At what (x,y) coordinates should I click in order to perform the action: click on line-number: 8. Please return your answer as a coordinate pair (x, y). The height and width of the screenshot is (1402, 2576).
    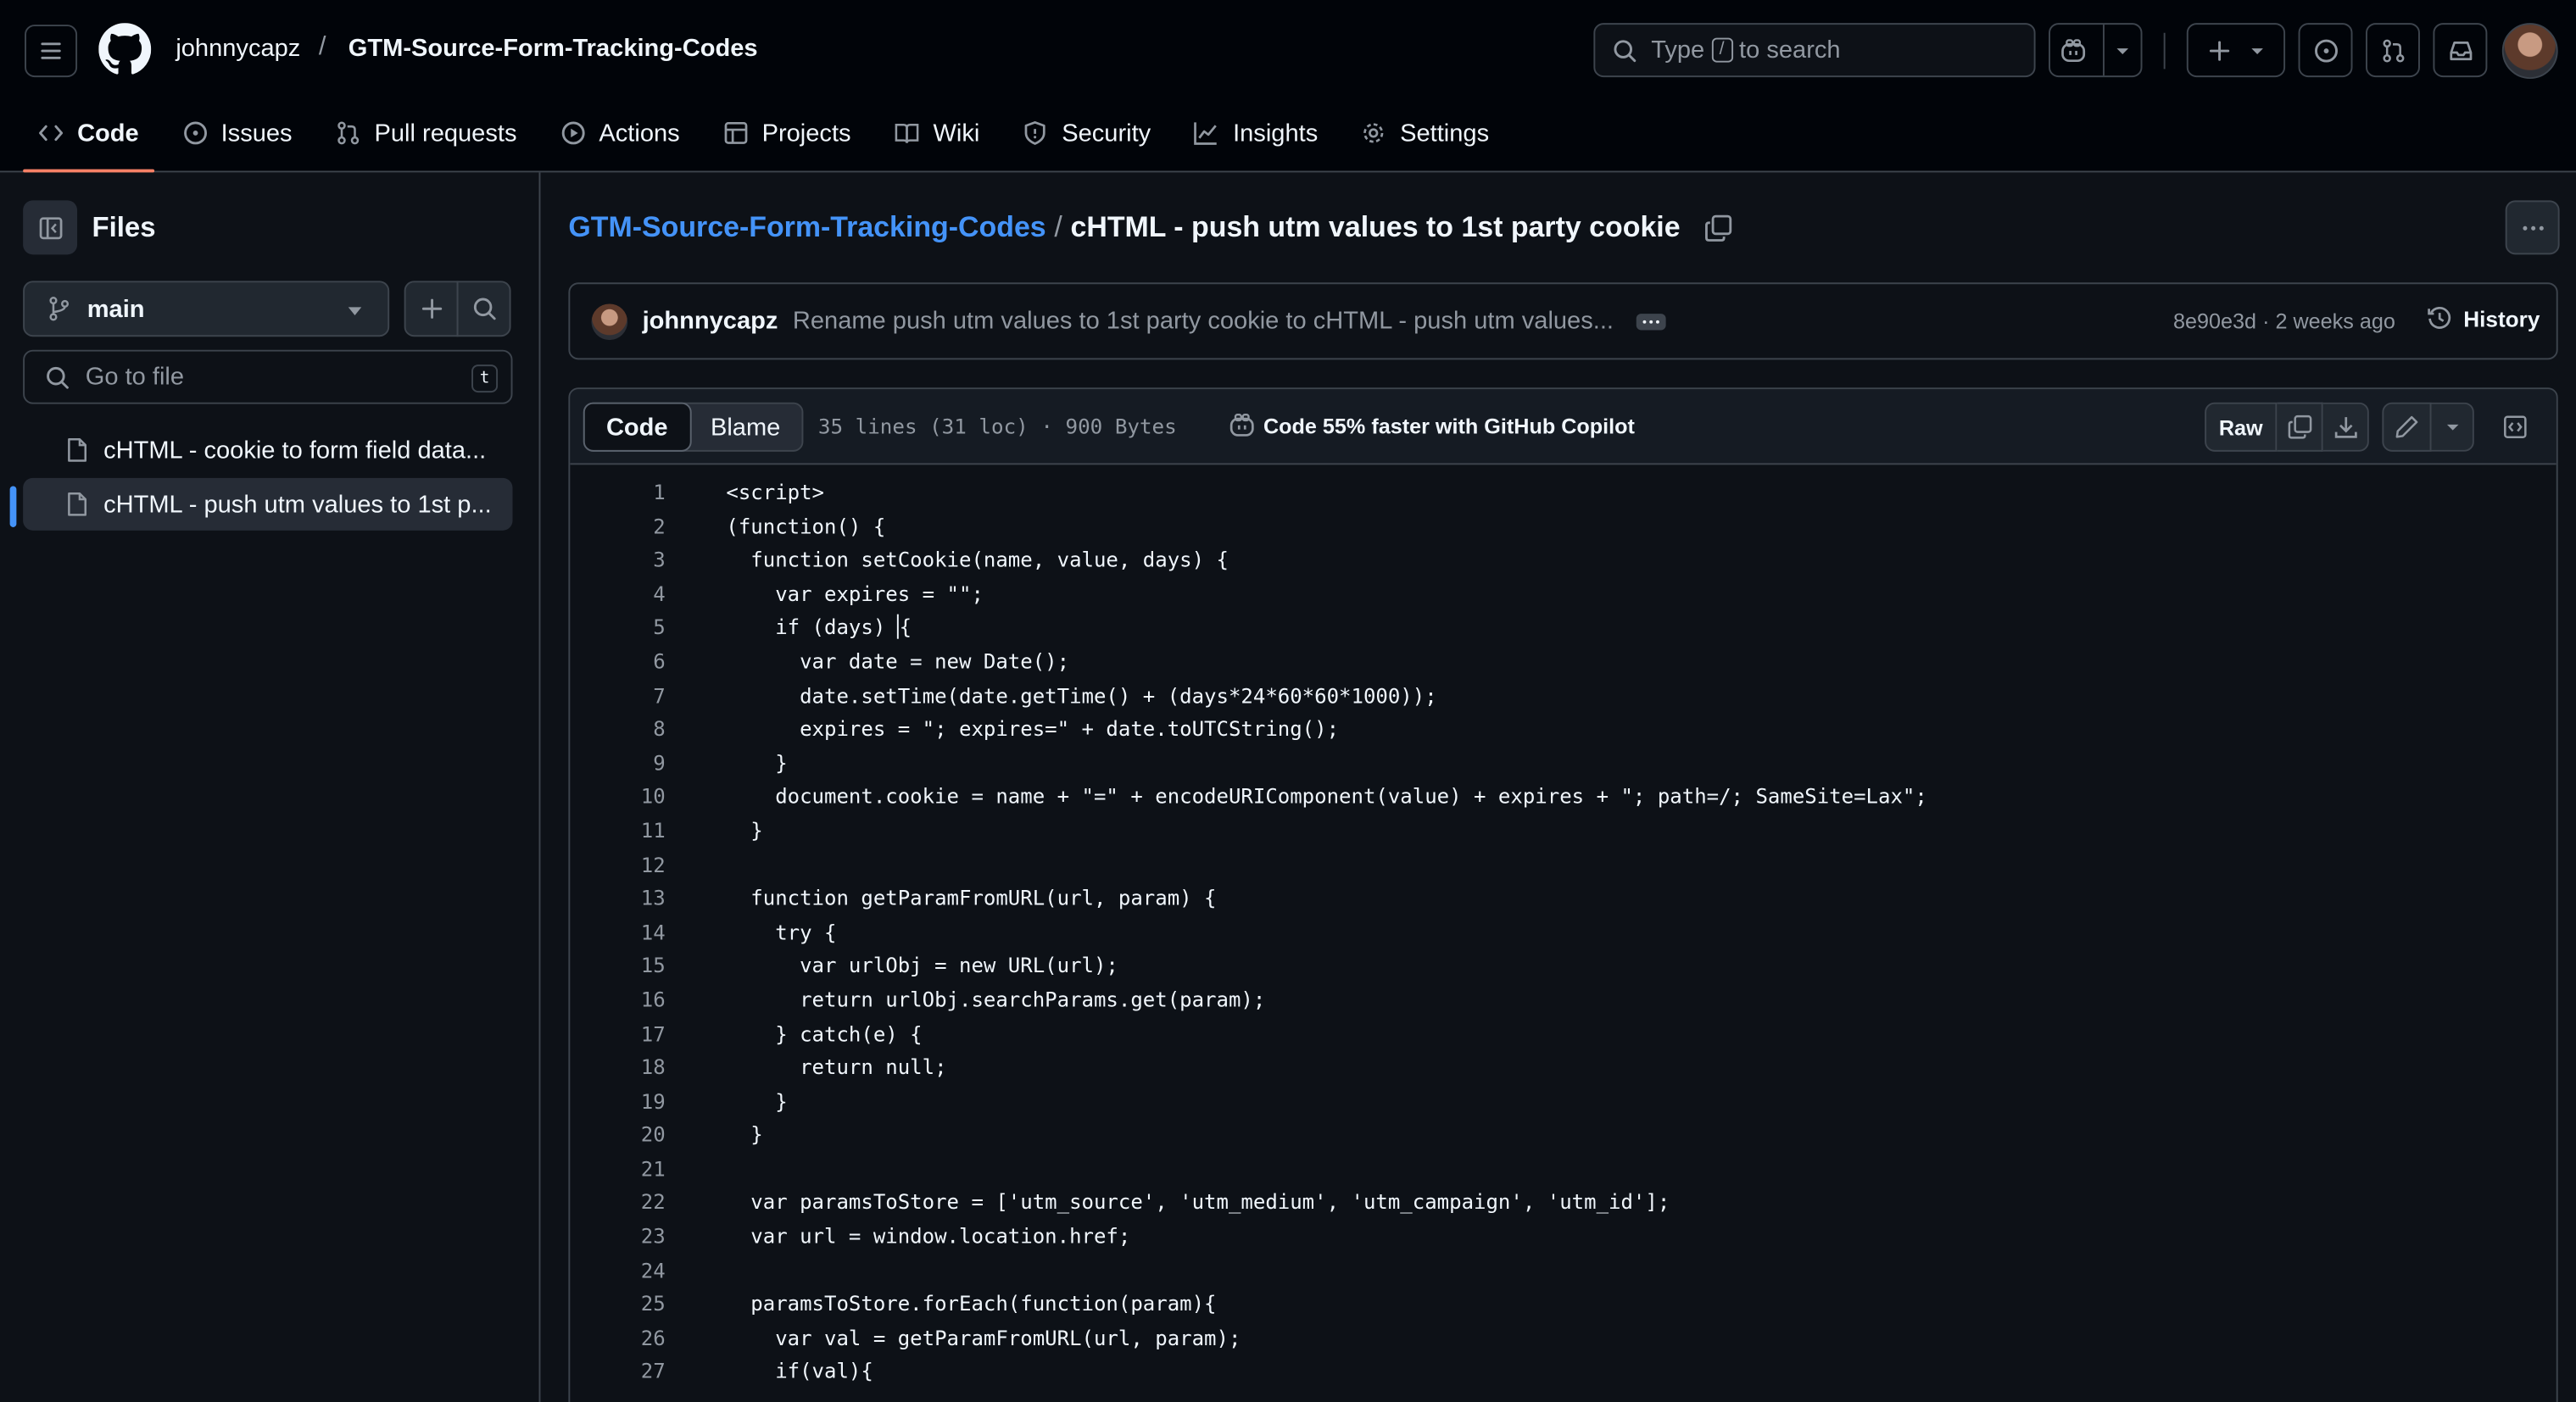
    Looking at the image, I should click on (617, 728).